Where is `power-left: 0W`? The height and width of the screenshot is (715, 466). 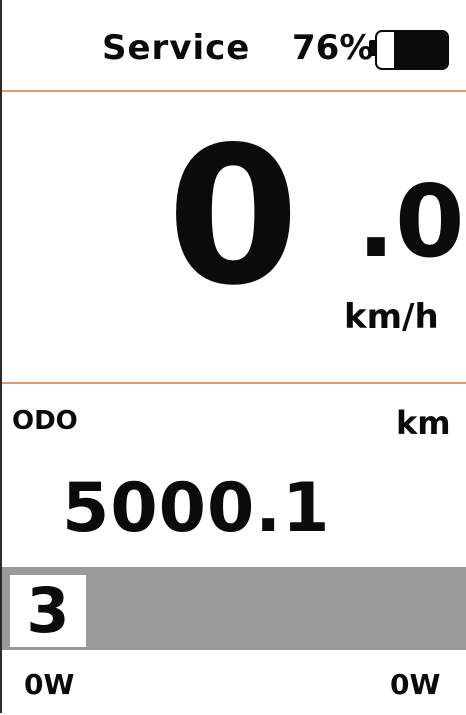
power-left: 0W is located at coordinates (49, 684).